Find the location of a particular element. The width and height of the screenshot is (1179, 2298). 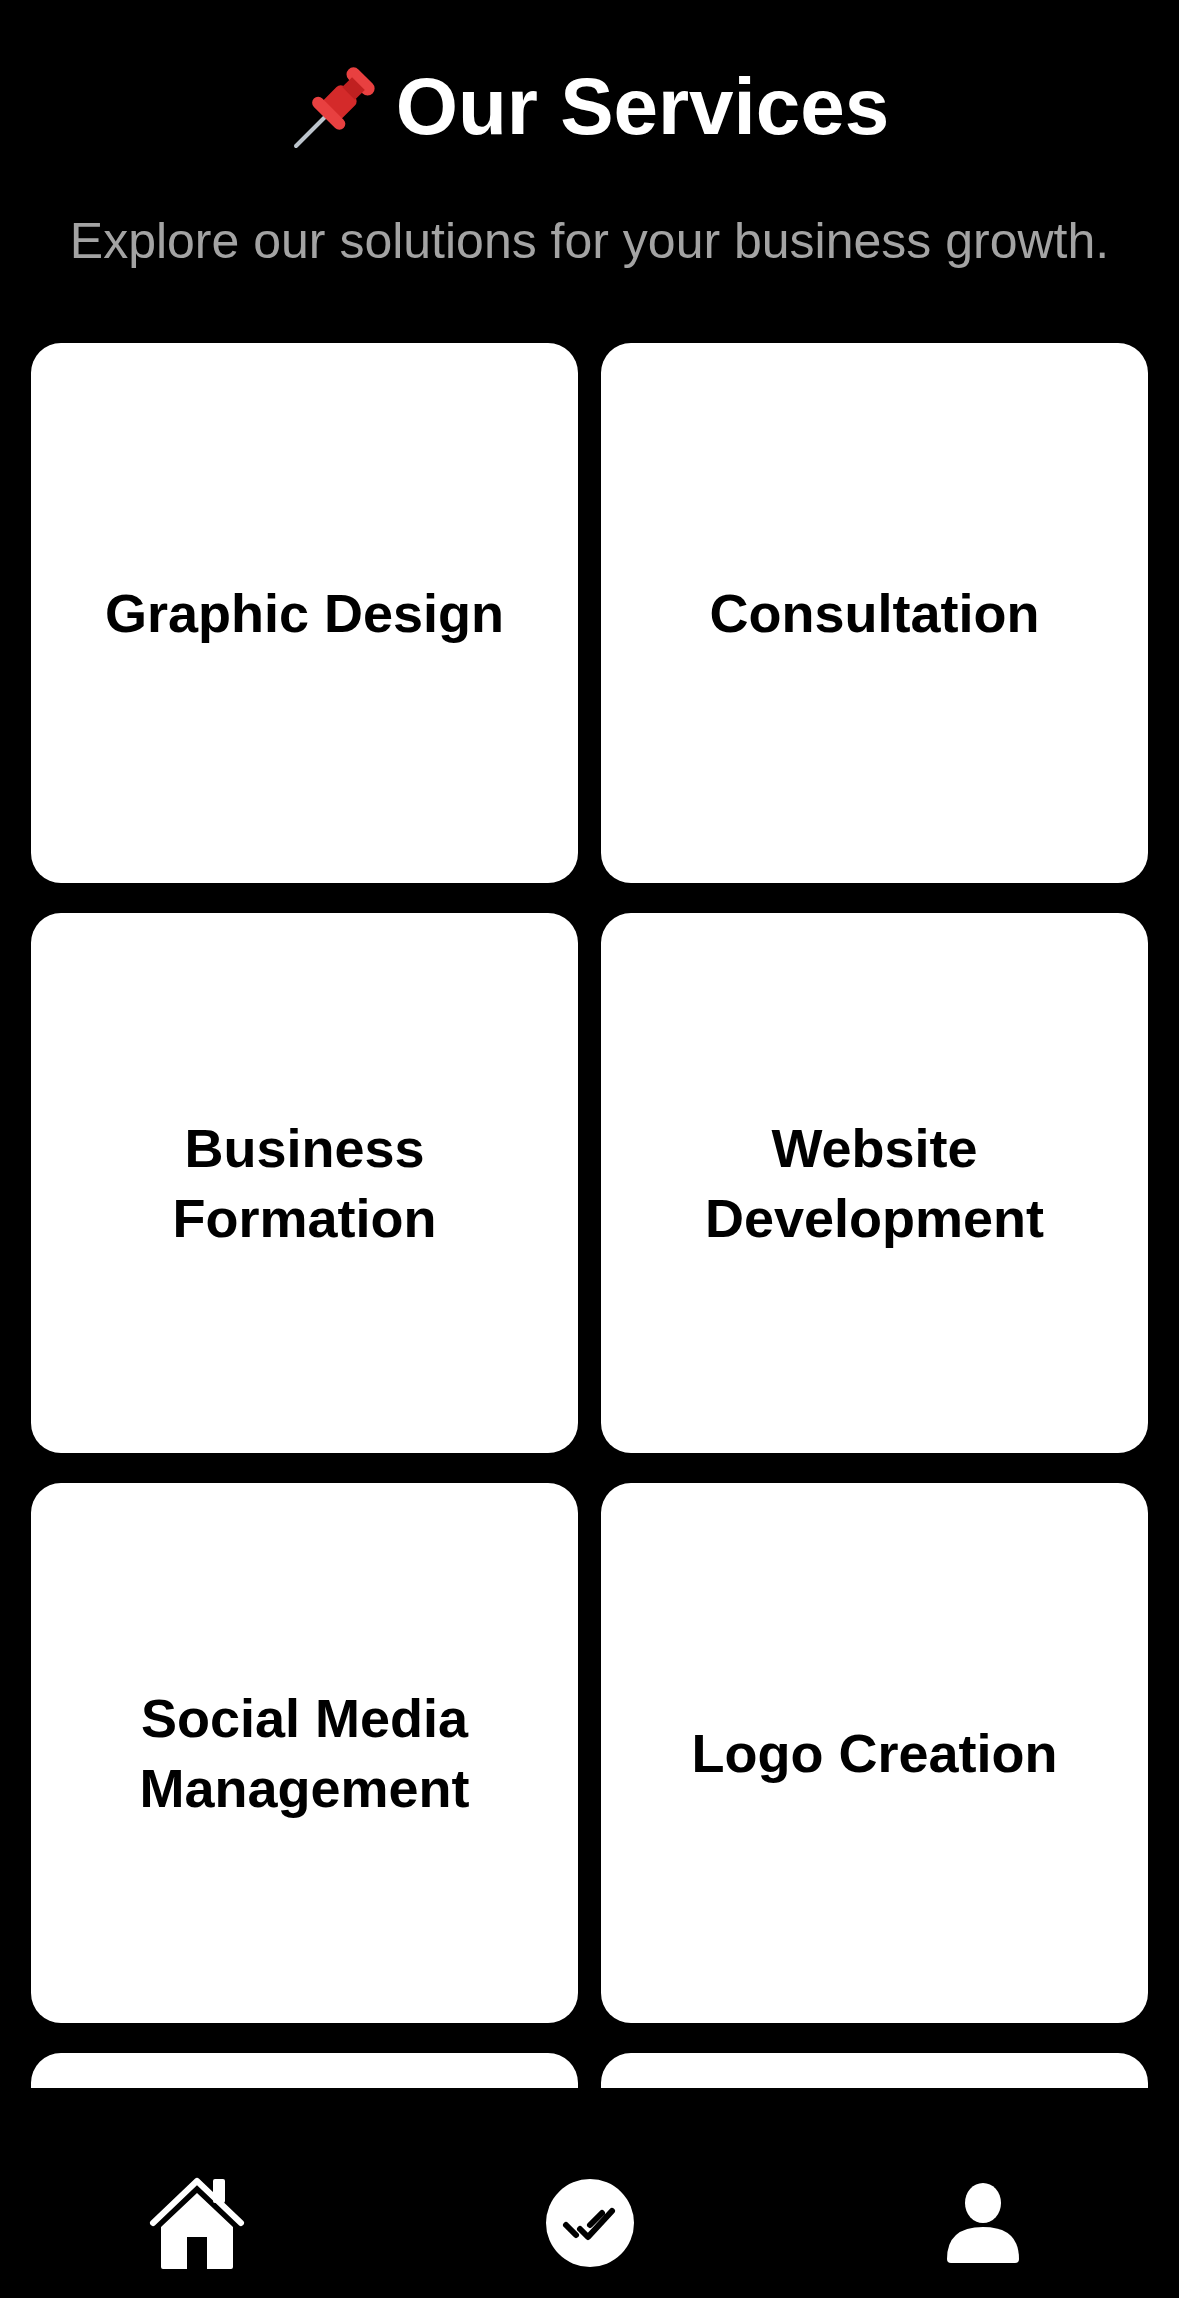

service-title: Graphic Design is located at coordinates (304, 613).